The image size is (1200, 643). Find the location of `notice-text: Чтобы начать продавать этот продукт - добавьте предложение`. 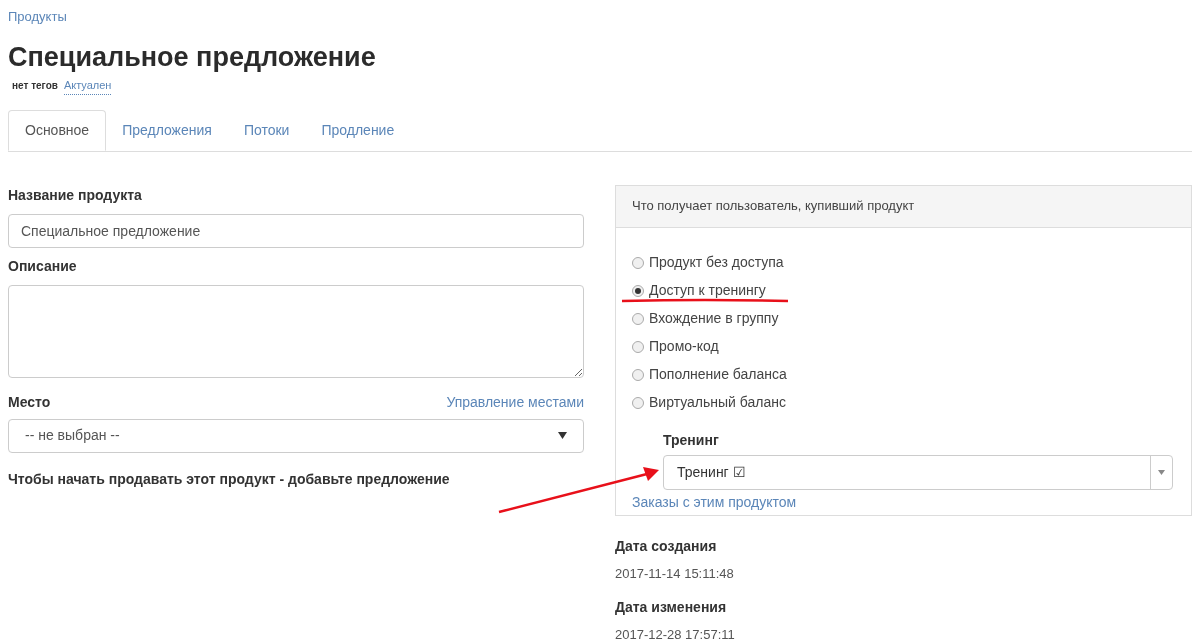

notice-text: Чтобы начать продавать этот продукт - добавьте предложение is located at coordinates (229, 479).